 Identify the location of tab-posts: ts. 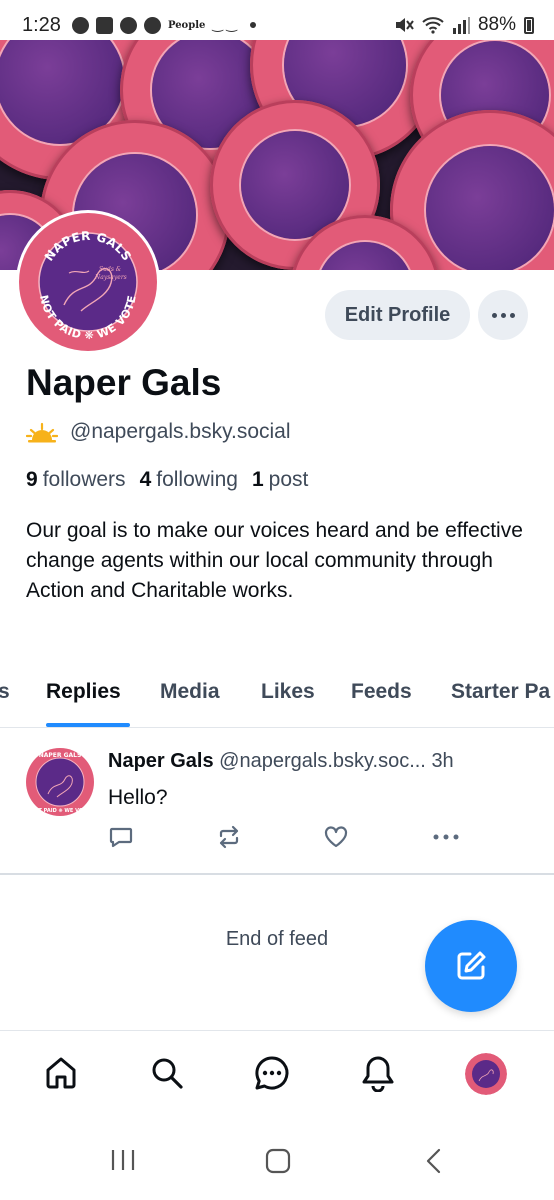
(5, 692).